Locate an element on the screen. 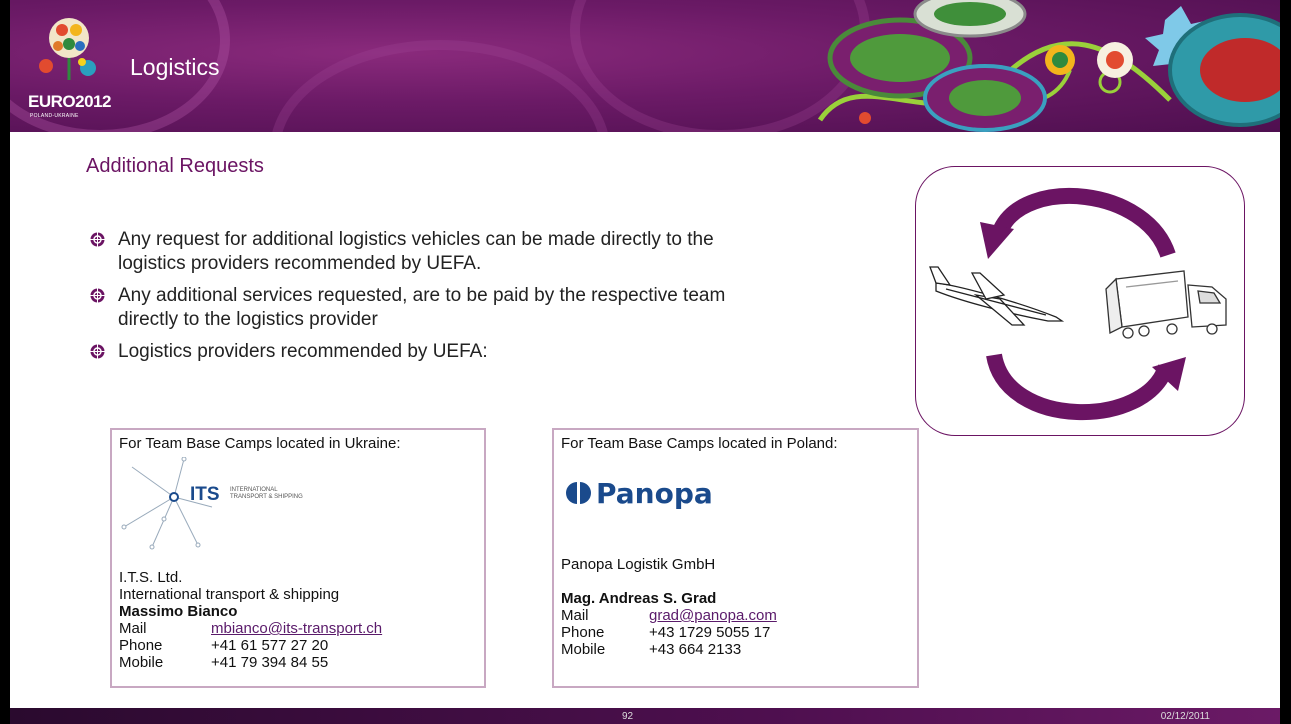 The image size is (1291, 724). footer-bar: 92 02/12/2011 is located at coordinates (645, 716).